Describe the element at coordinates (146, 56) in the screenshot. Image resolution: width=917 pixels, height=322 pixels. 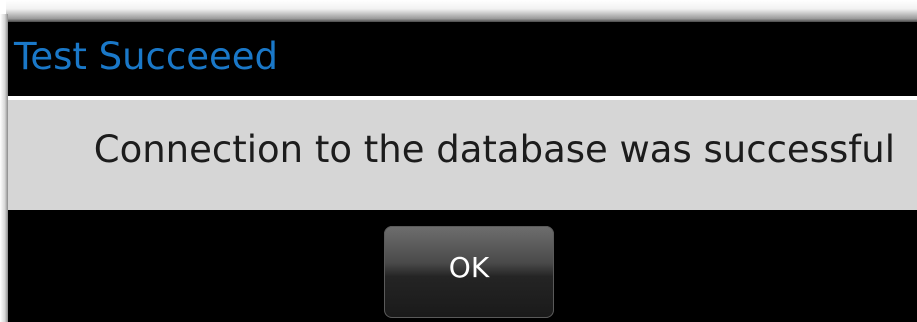
I see `dialog-title: Test Succeeed` at that location.